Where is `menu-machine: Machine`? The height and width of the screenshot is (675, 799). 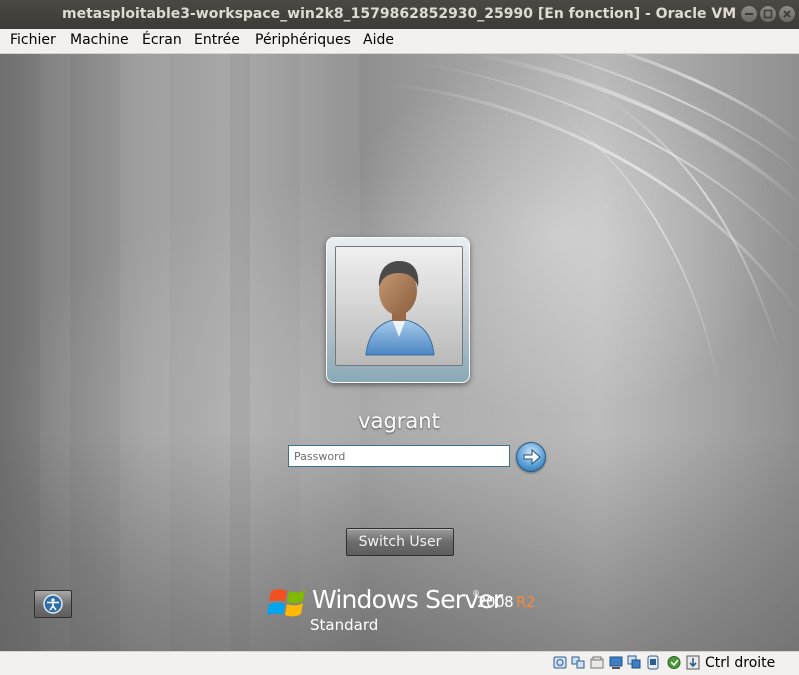 menu-machine: Machine is located at coordinates (99, 40).